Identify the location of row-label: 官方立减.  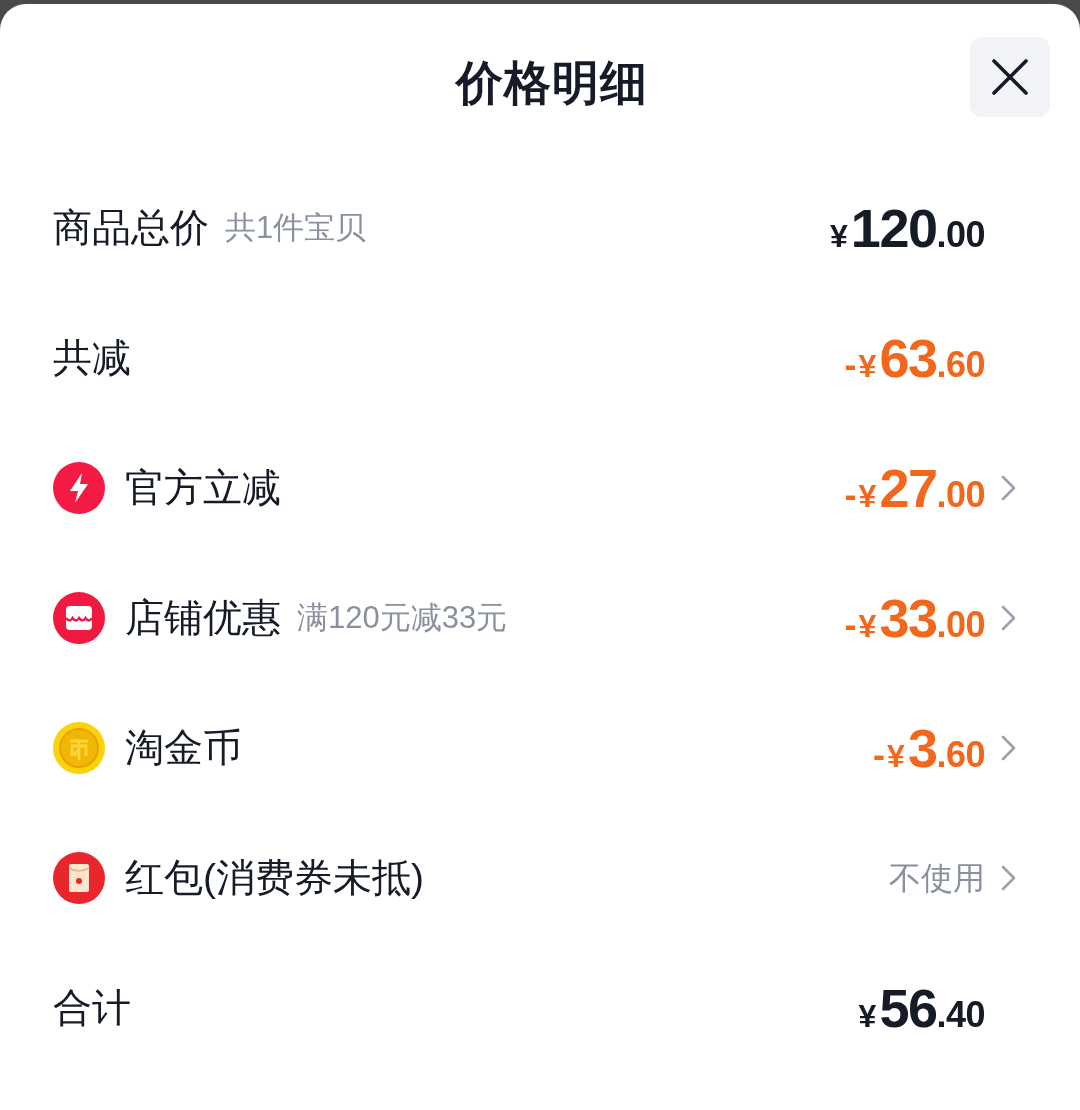
(203, 487).